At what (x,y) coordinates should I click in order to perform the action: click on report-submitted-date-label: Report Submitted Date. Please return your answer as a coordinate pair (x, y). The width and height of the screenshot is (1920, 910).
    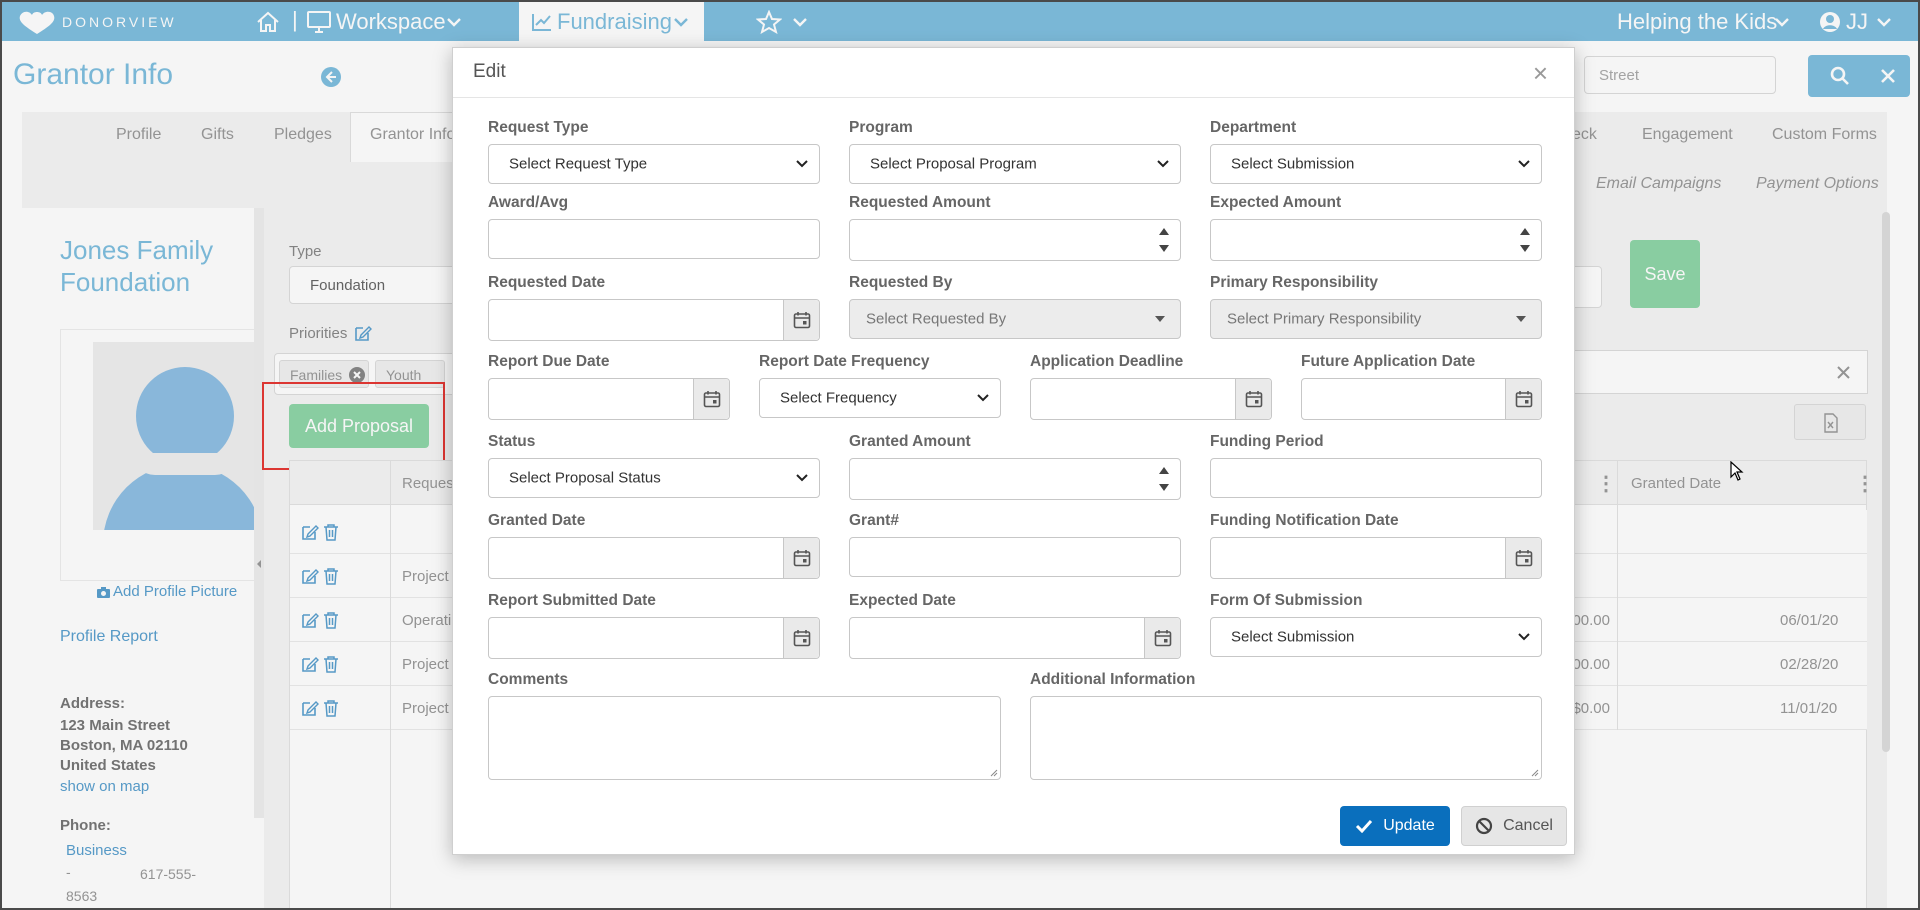
    Looking at the image, I should click on (572, 600).